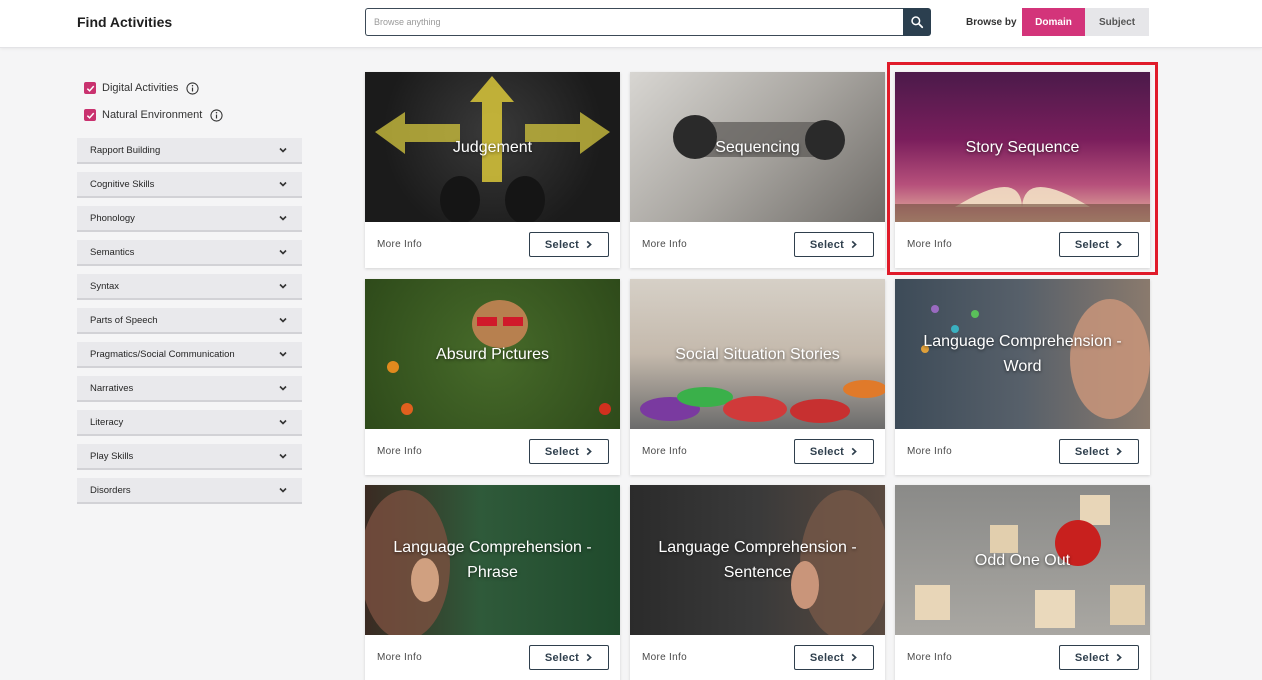 The image size is (1262, 680). I want to click on accordion-pragmatics: Pragmatics/Social Communication, so click(189, 355).